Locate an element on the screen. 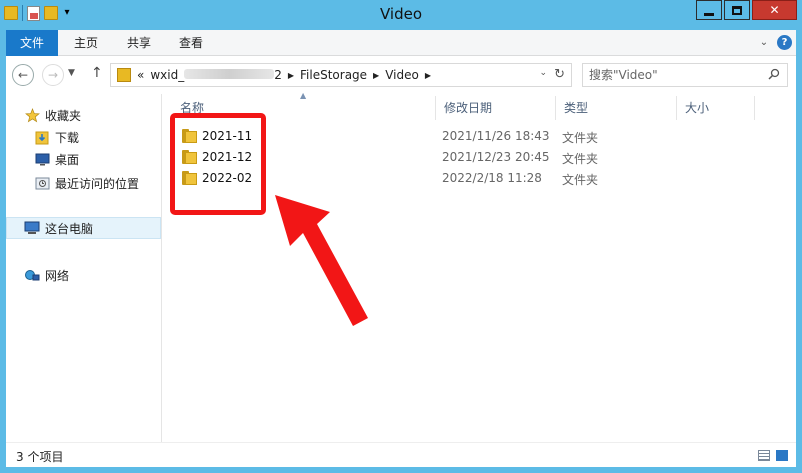 This screenshot has width=802, height=473. search-box is located at coordinates (685, 75).